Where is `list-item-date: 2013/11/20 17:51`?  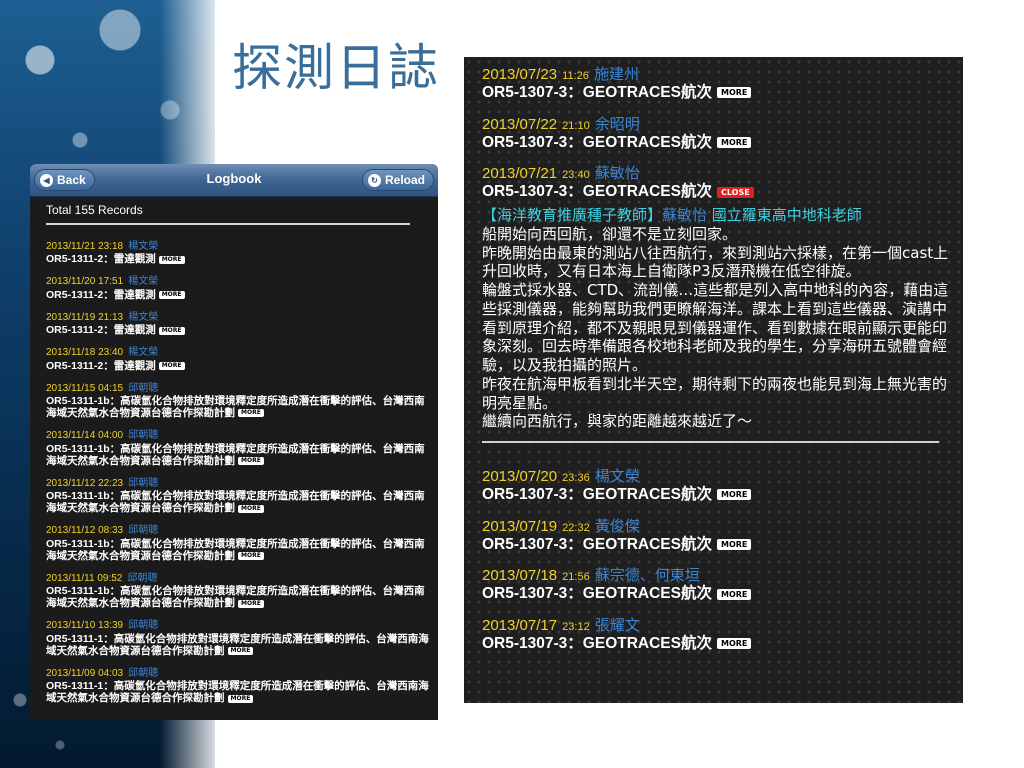
list-item-date: 2013/11/20 17:51 is located at coordinates (85, 282).